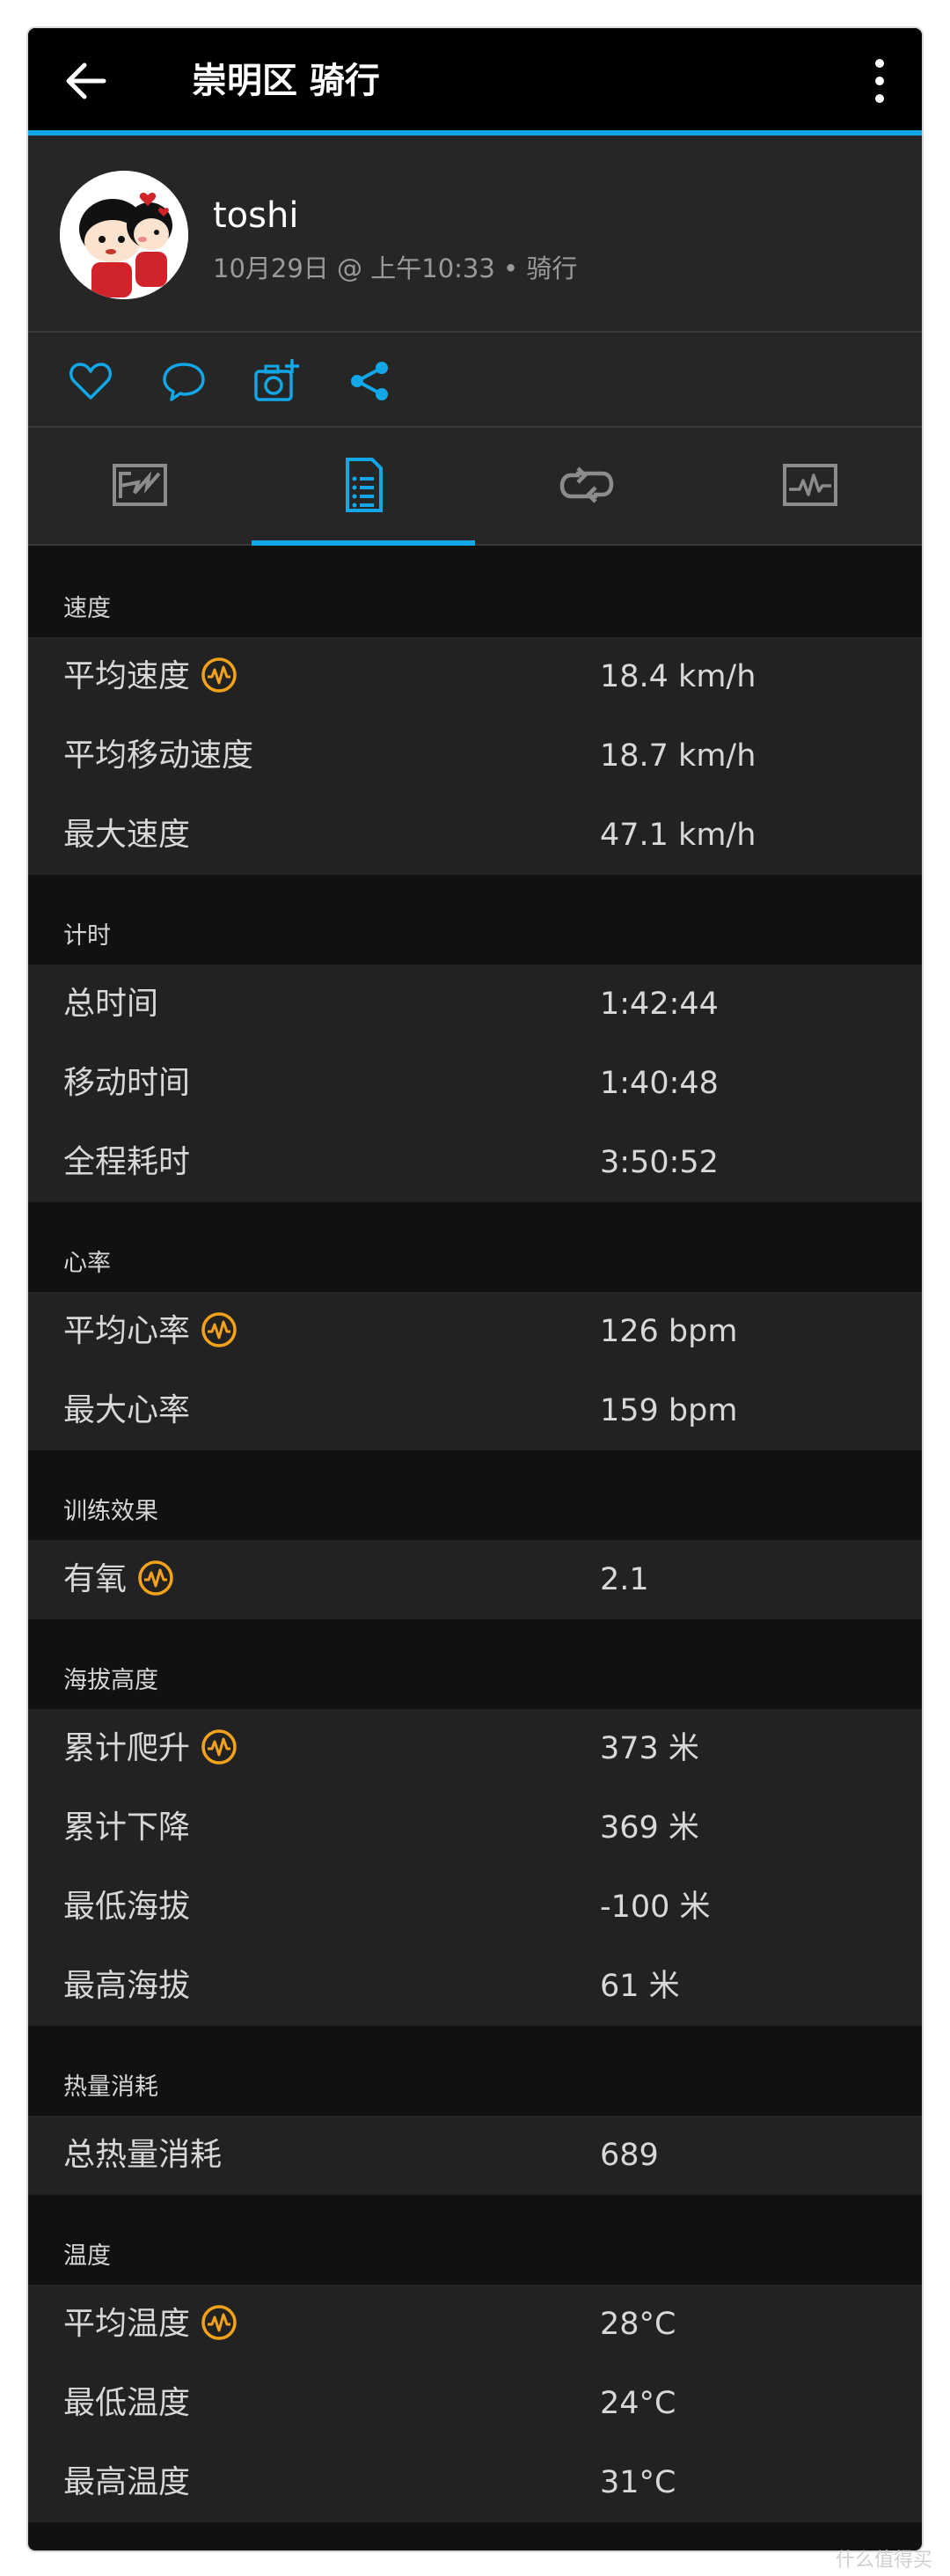 The image size is (950, 2576). I want to click on profile-header: toshi 10月29日 @ 上午10:33 • 骑行, so click(475, 234).